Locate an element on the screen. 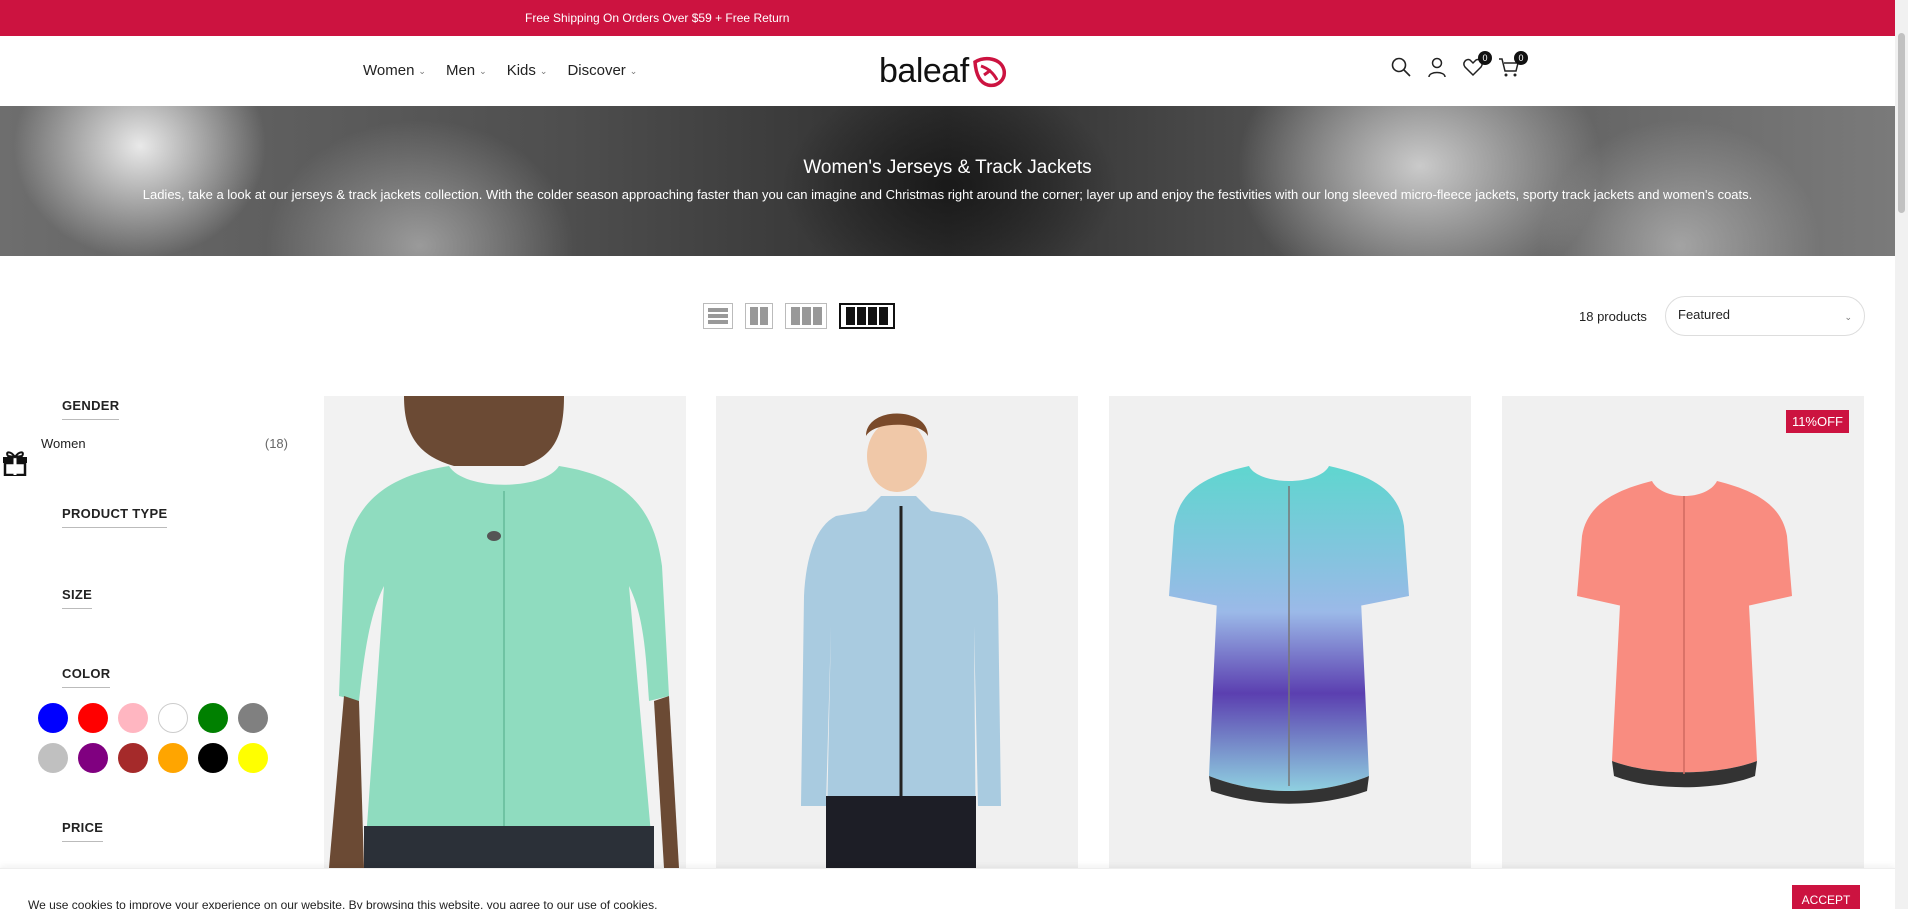 Image resolution: width=1908 pixels, height=909 pixels. filter-heading-price: PRICE is located at coordinates (83, 831).